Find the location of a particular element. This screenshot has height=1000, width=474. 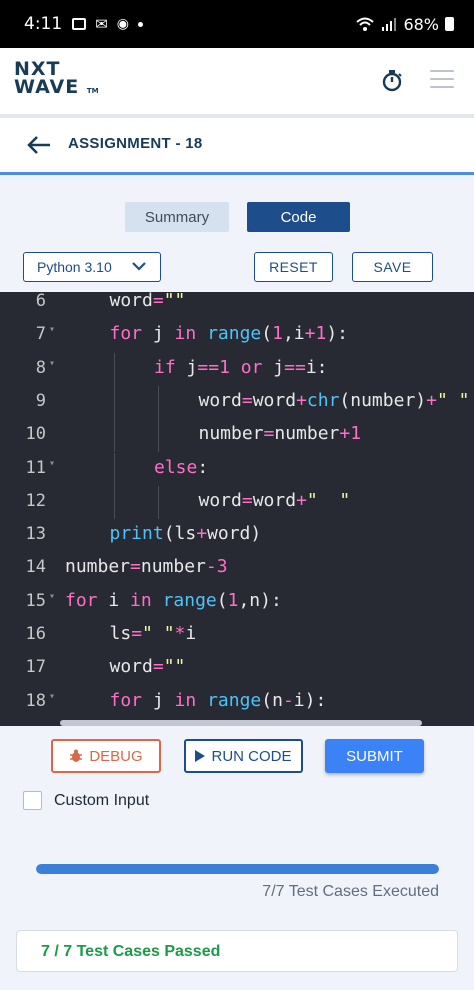

line-number: 11 is located at coordinates (35, 467).